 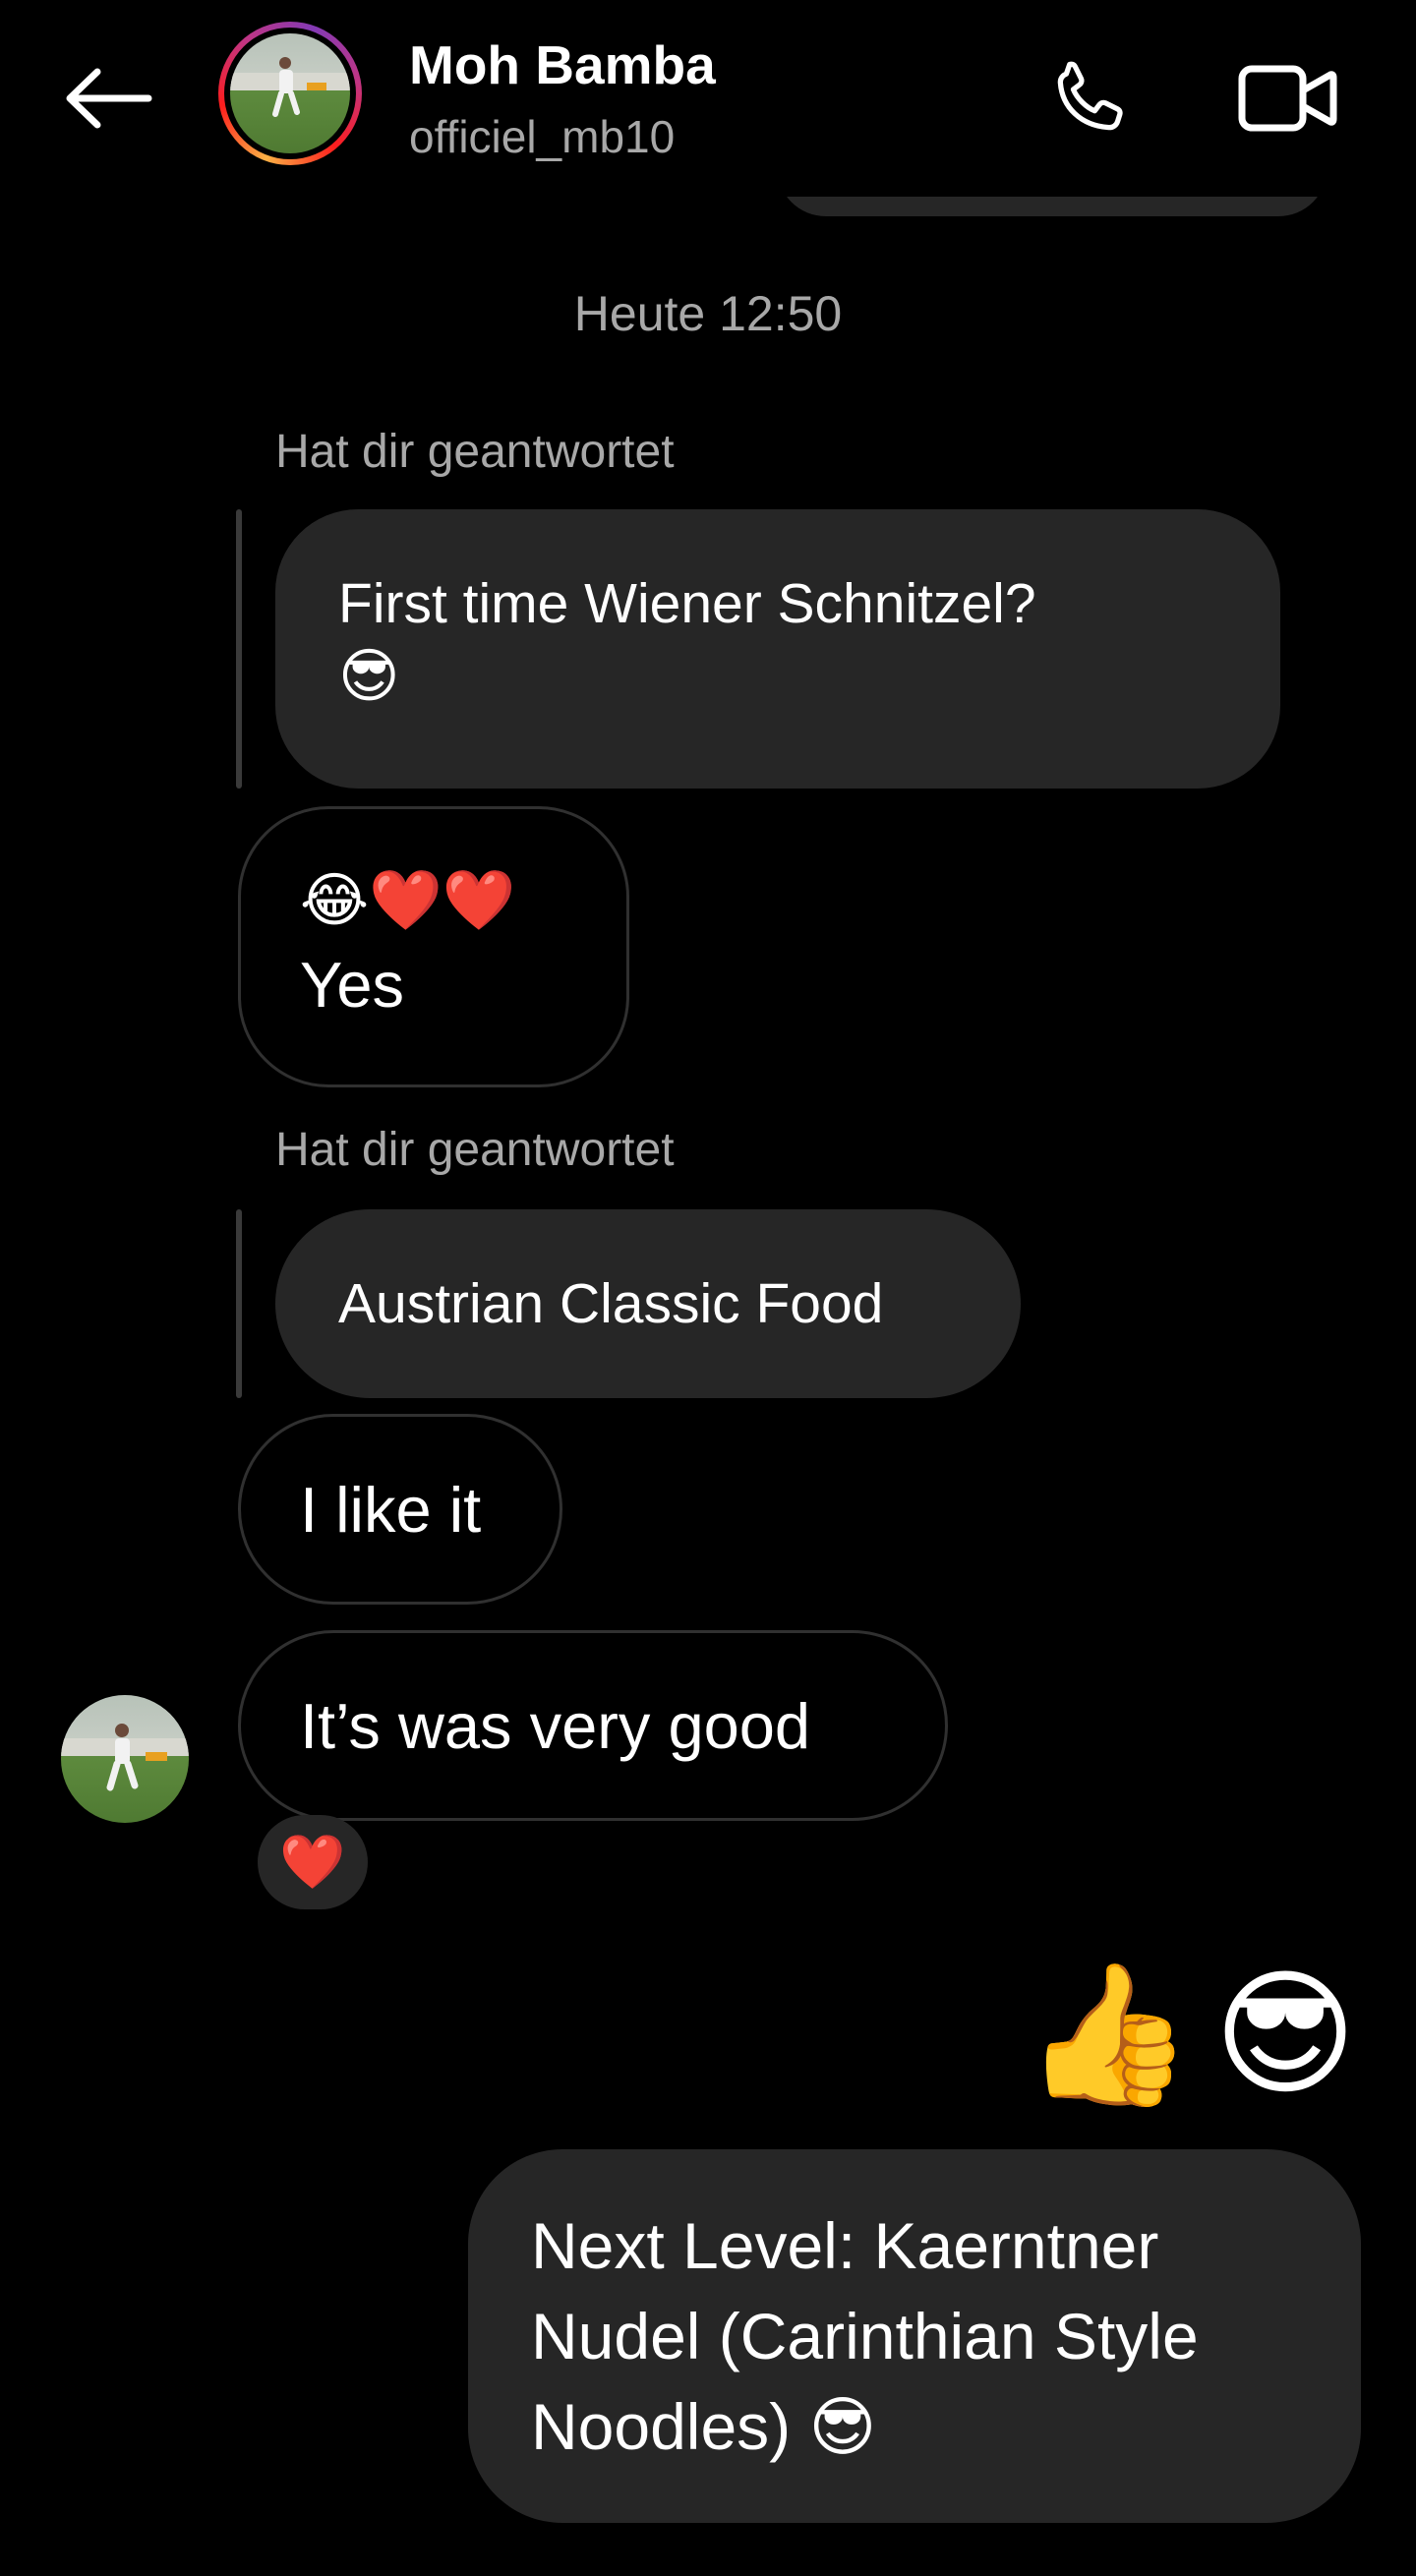 I want to click on chat-header: Moh Bamba officiel_mb10, so click(x=708, y=98).